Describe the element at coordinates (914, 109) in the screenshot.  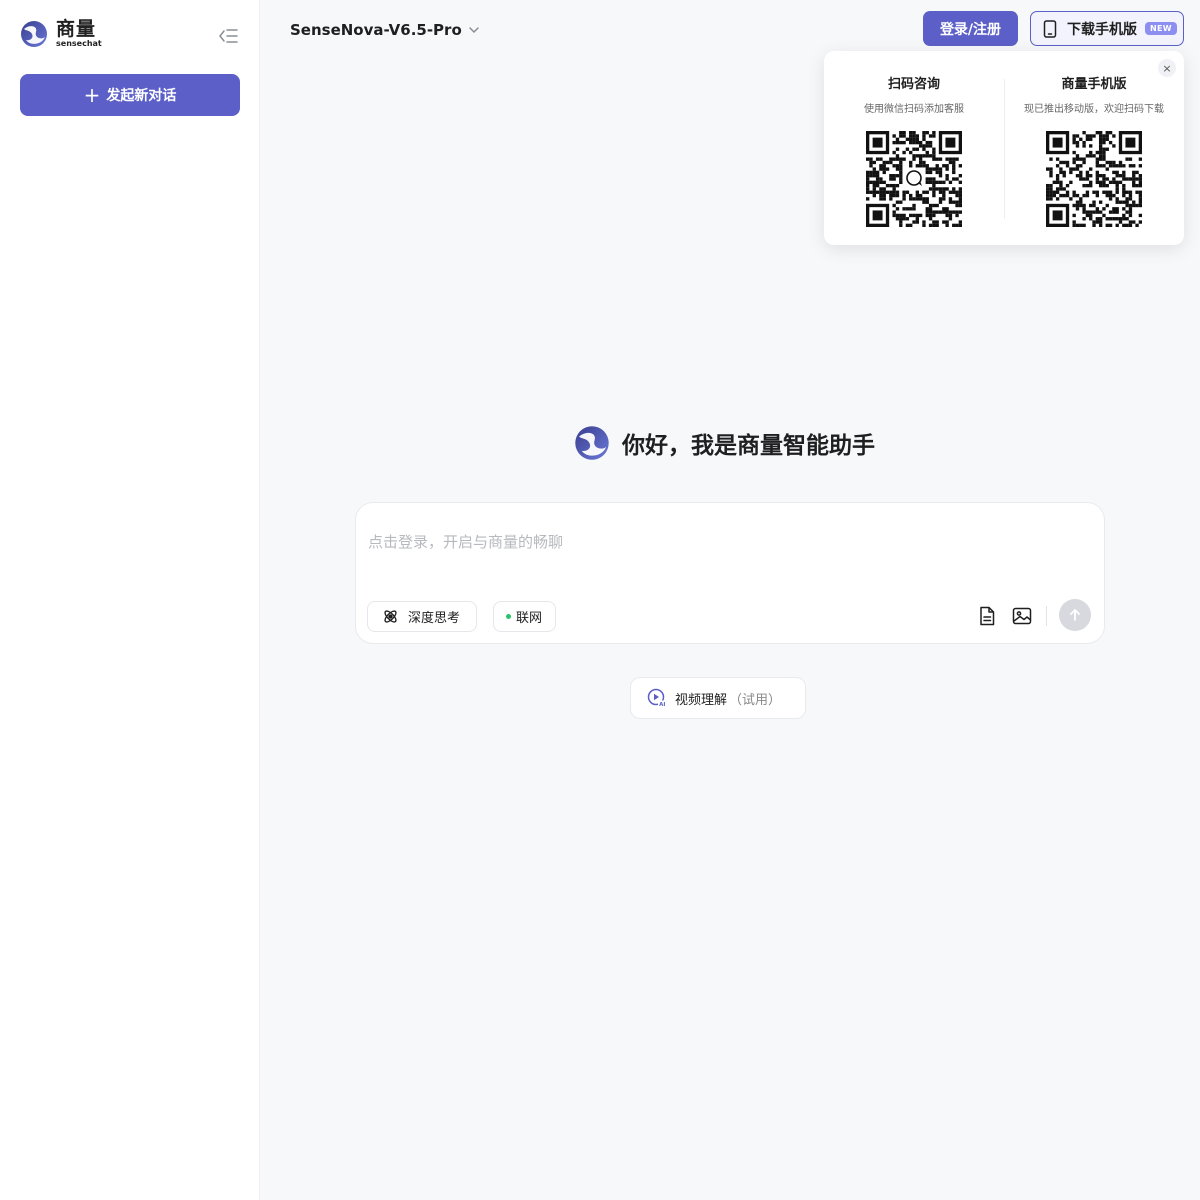
I see `qr-consult-subtitle: 使用微信扫码添加客服` at that location.